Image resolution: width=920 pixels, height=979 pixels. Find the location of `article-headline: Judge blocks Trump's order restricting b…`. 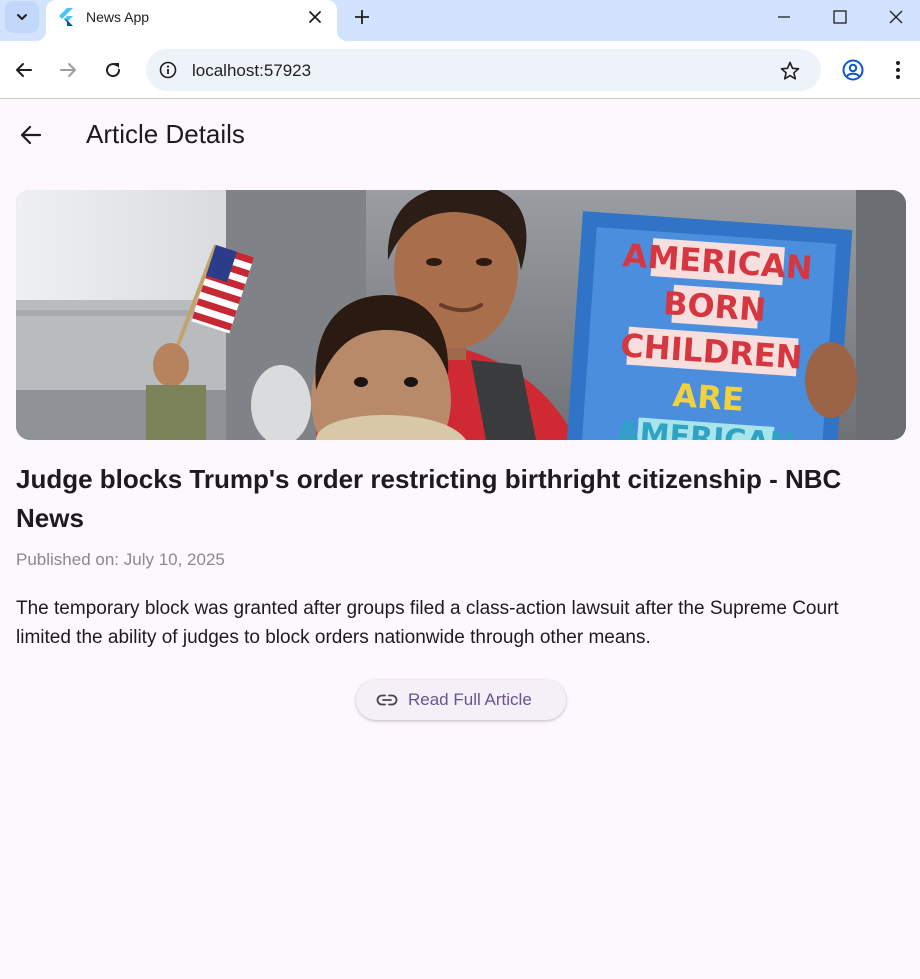

article-headline: Judge blocks Trump's order restricting b… is located at coordinates (429, 498).